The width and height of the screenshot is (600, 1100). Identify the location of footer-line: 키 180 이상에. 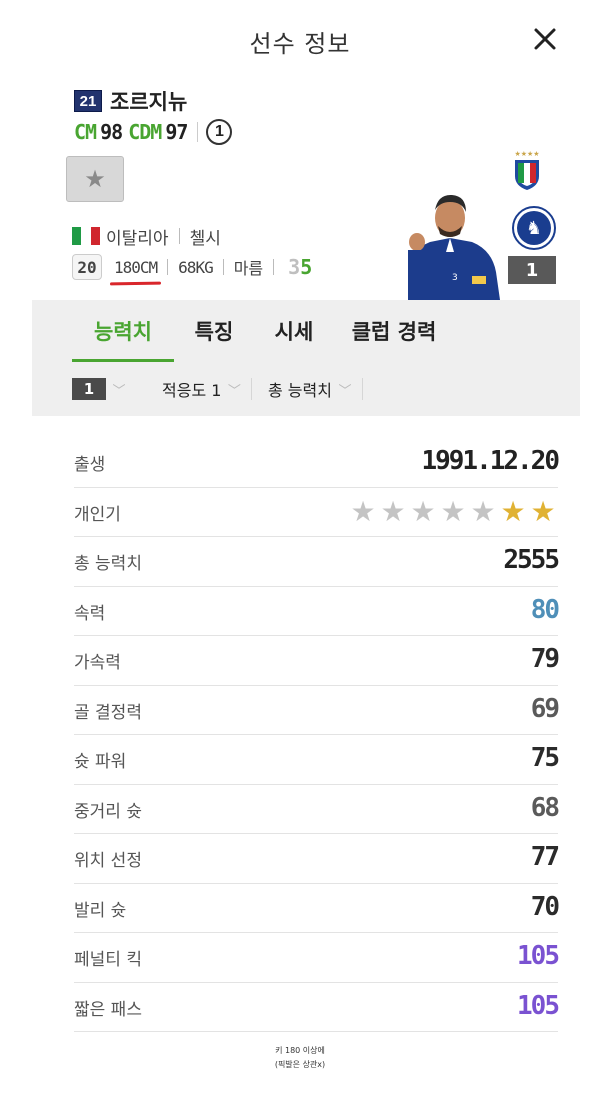
(300, 1050).